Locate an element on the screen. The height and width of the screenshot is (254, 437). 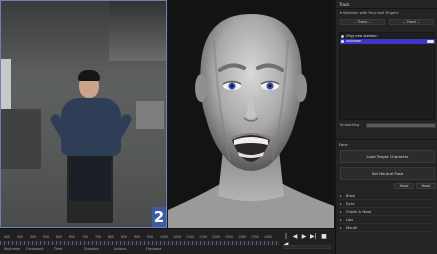
ruler-tick: 600 is located at coordinates (59, 237).